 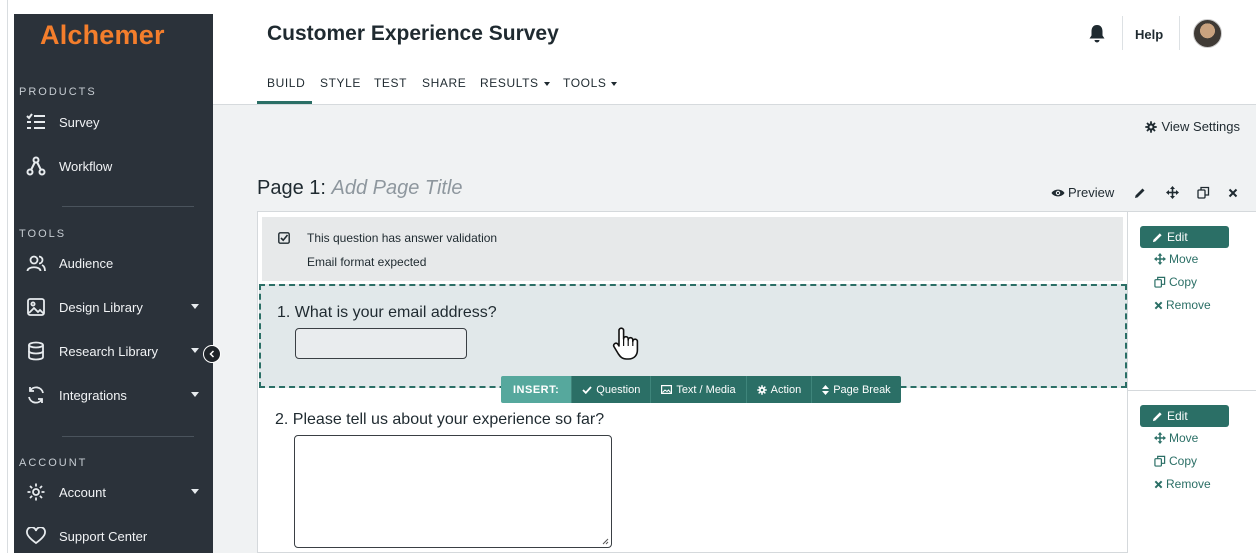 What do you see at coordinates (1097, 36) in the screenshot?
I see `bell-icon` at bounding box center [1097, 36].